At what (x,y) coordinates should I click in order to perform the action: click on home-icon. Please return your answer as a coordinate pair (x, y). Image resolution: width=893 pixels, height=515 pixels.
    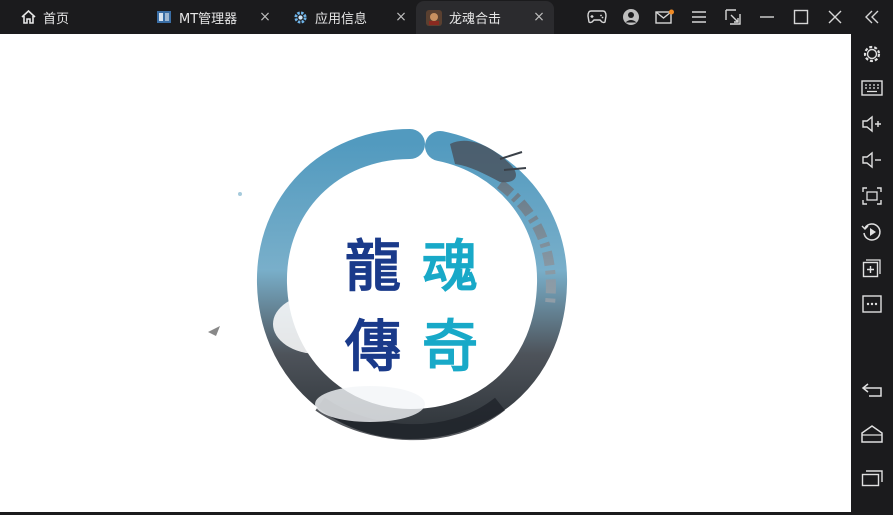
    Looking at the image, I should click on (28, 17).